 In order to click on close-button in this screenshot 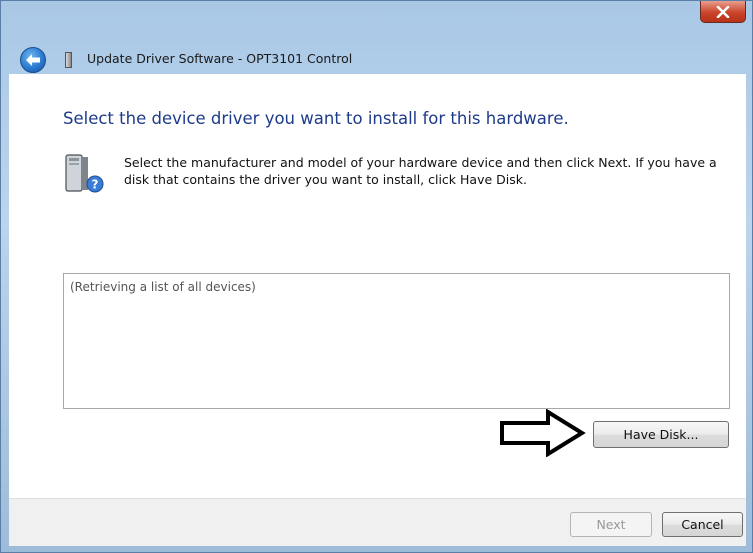, I will do `click(723, 12)`.